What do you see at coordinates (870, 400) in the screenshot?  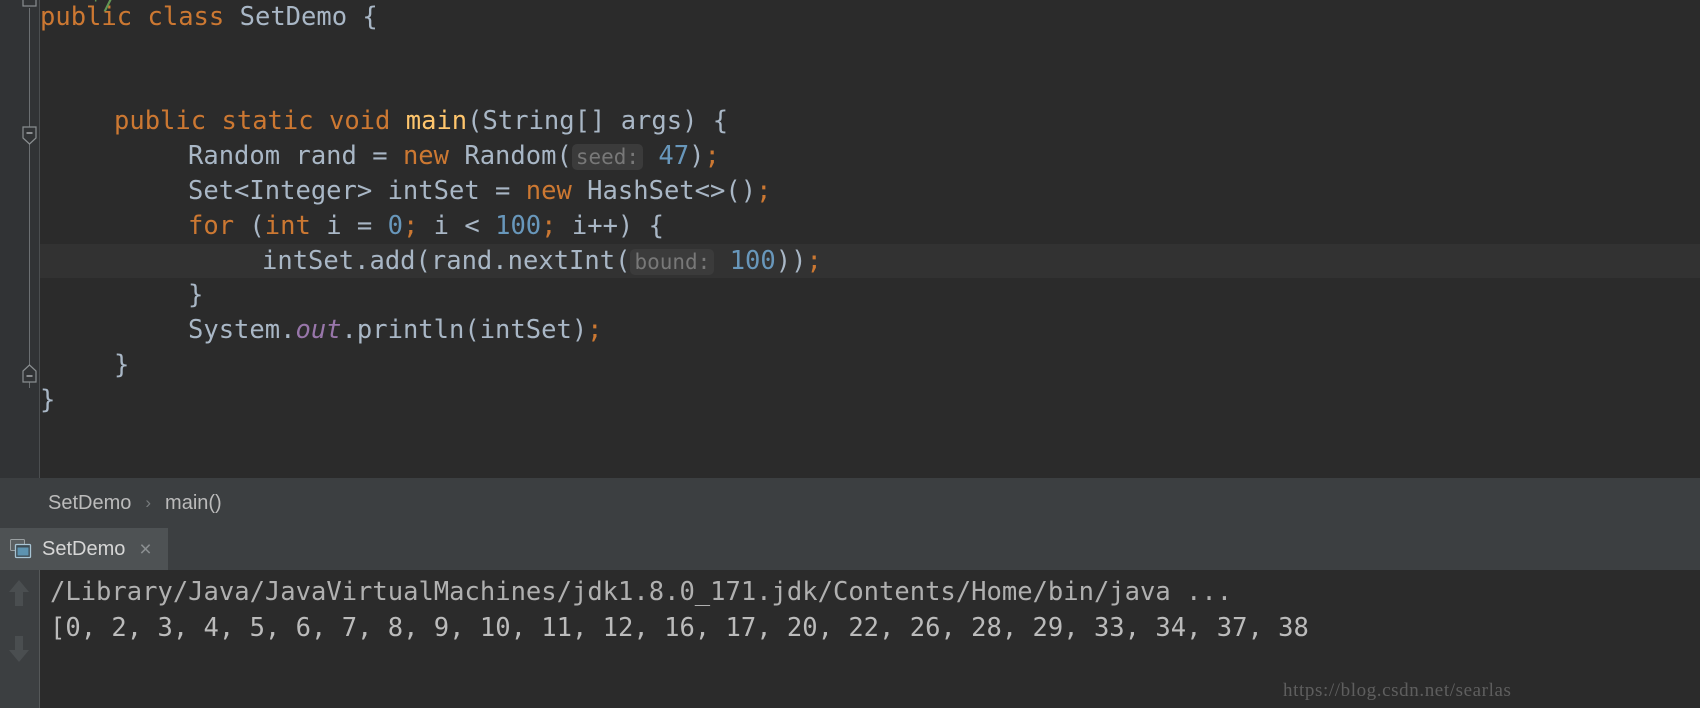 I see `code-line-class-close: }` at bounding box center [870, 400].